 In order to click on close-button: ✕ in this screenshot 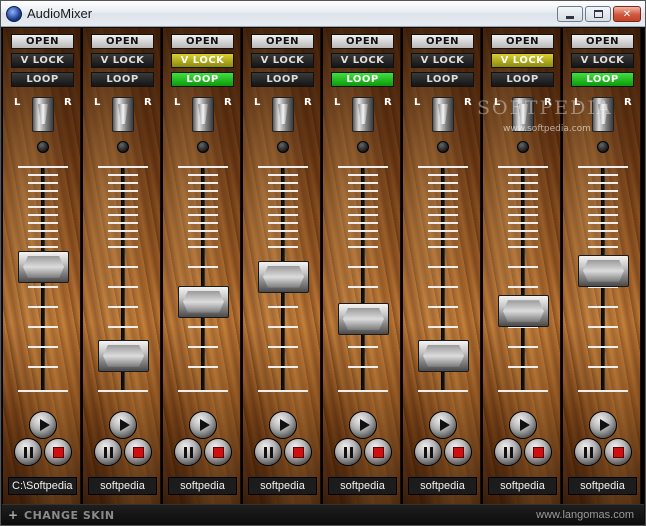, I will do `click(627, 14)`.